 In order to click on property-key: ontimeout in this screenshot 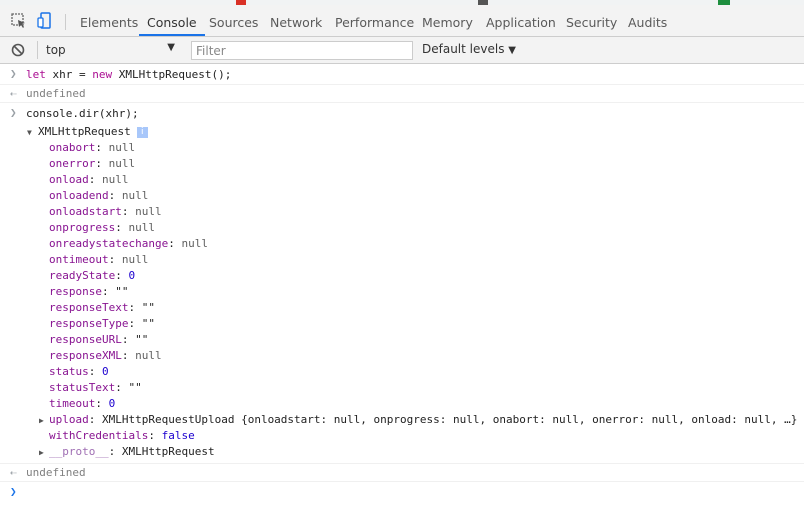, I will do `click(79, 259)`.